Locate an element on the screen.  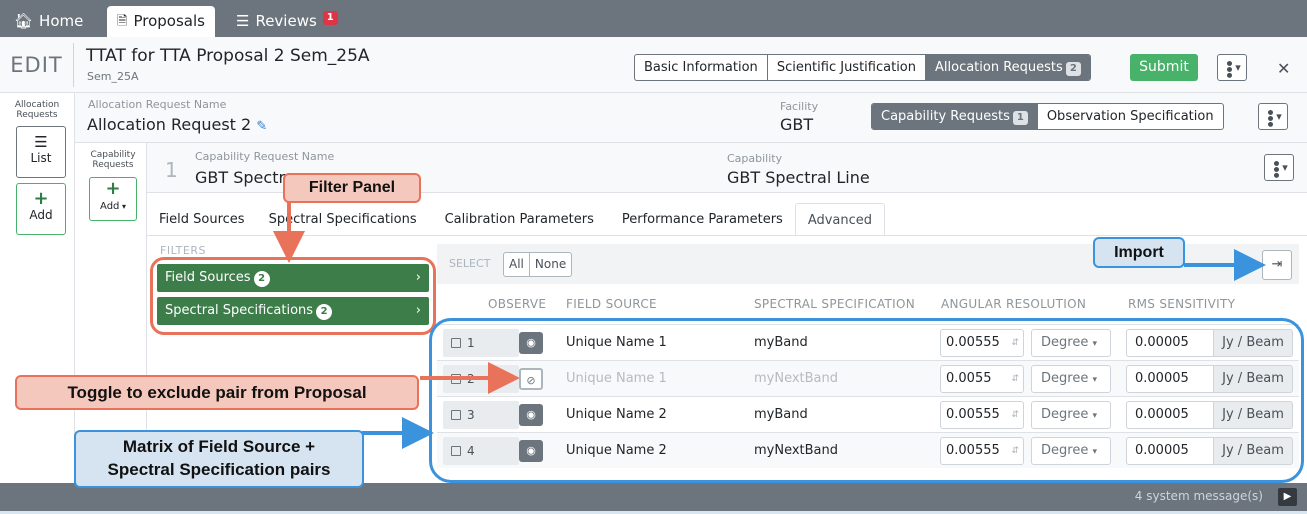
filter-panel-callout: Filter Panel is located at coordinates (352, 188).